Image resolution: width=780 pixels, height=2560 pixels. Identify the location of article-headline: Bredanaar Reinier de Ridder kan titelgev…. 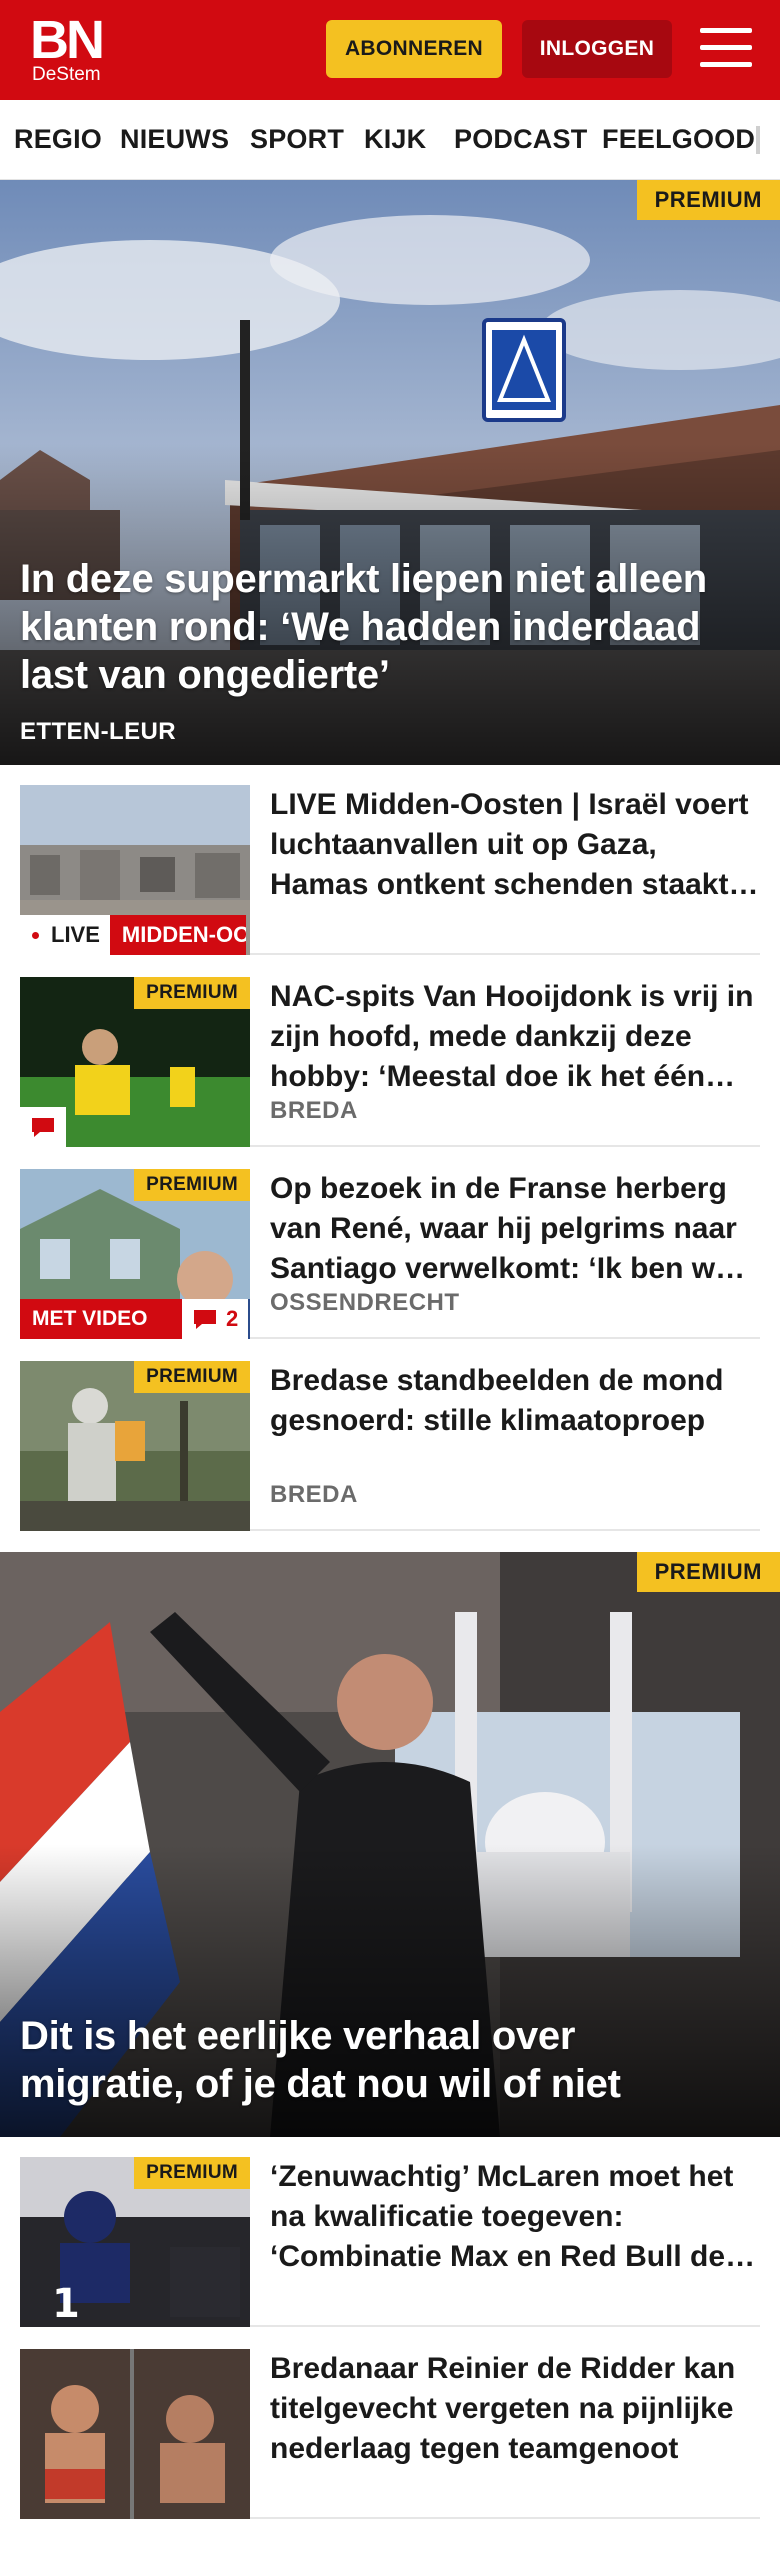
(515, 2409).